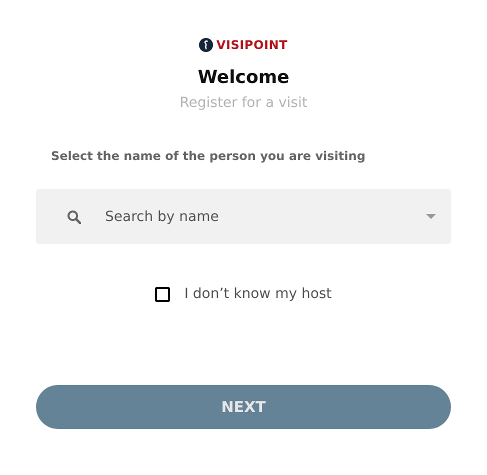 The image size is (487, 475). I want to click on logo-icon, so click(206, 45).